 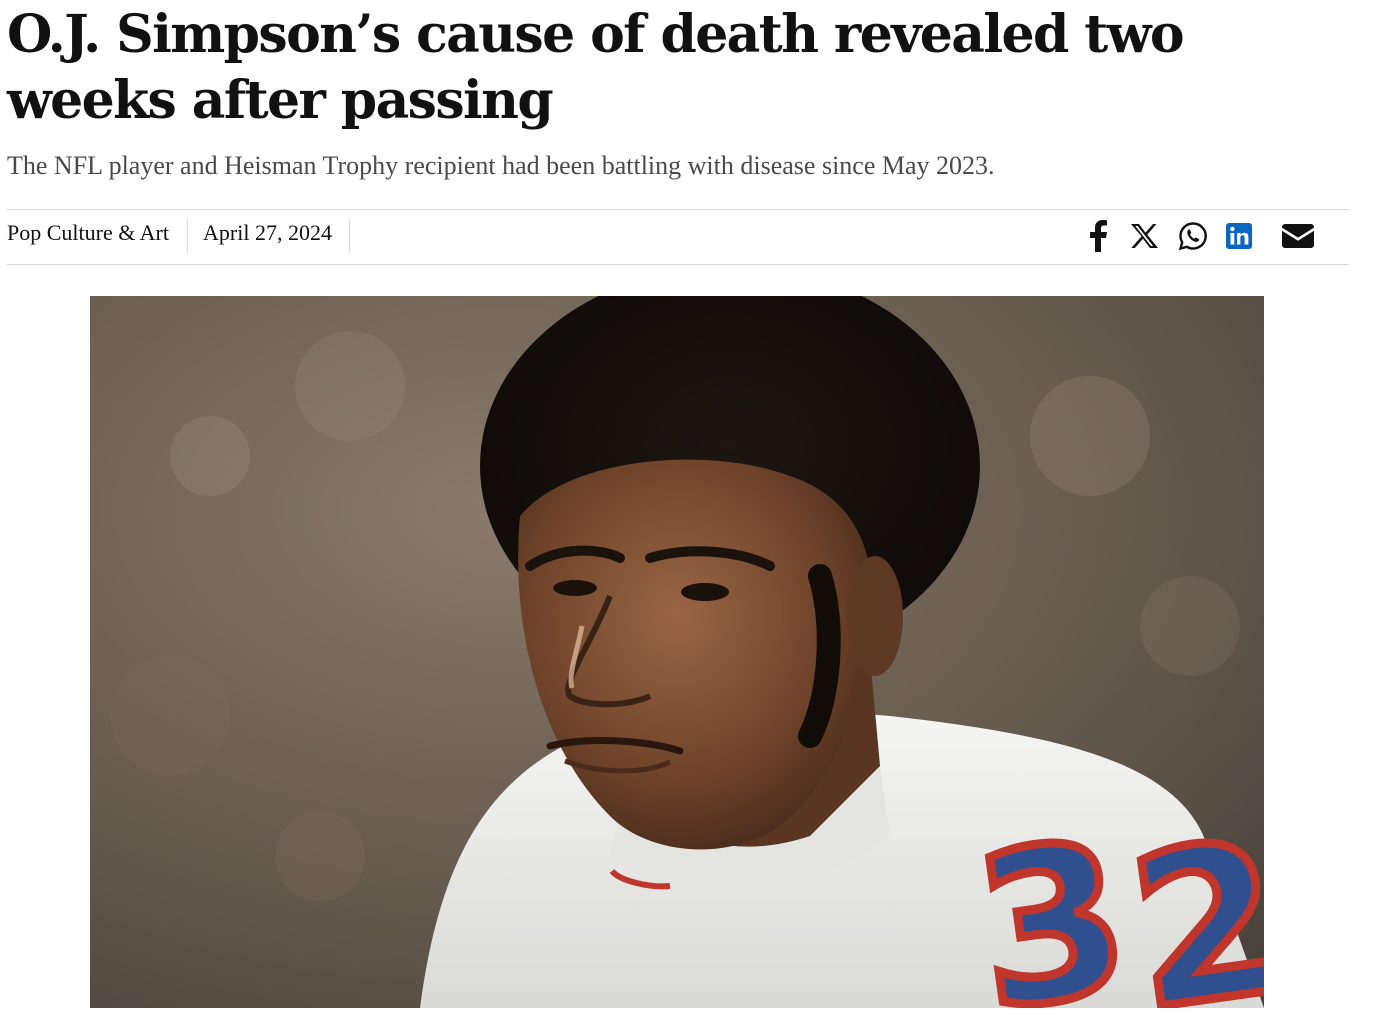 What do you see at coordinates (97, 236) in the screenshot?
I see `category-link: Pop Culture & Art` at bounding box center [97, 236].